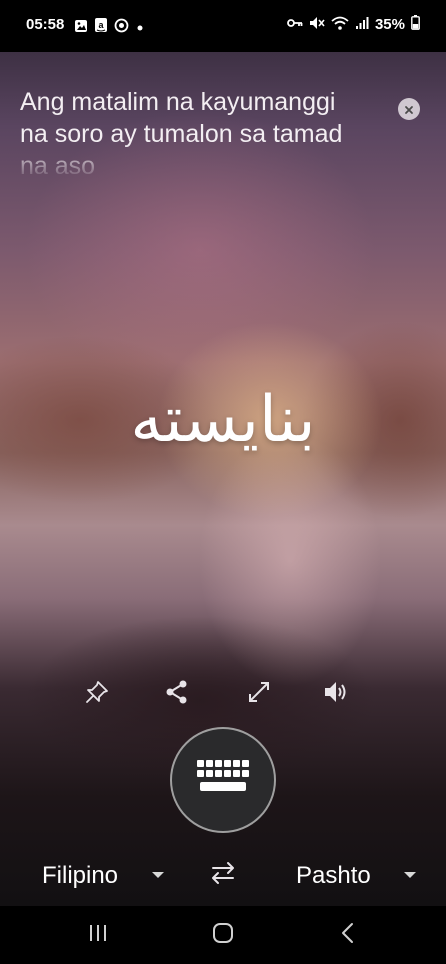  I want to click on status-bar: 05:58 a 35%, so click(223, 26).